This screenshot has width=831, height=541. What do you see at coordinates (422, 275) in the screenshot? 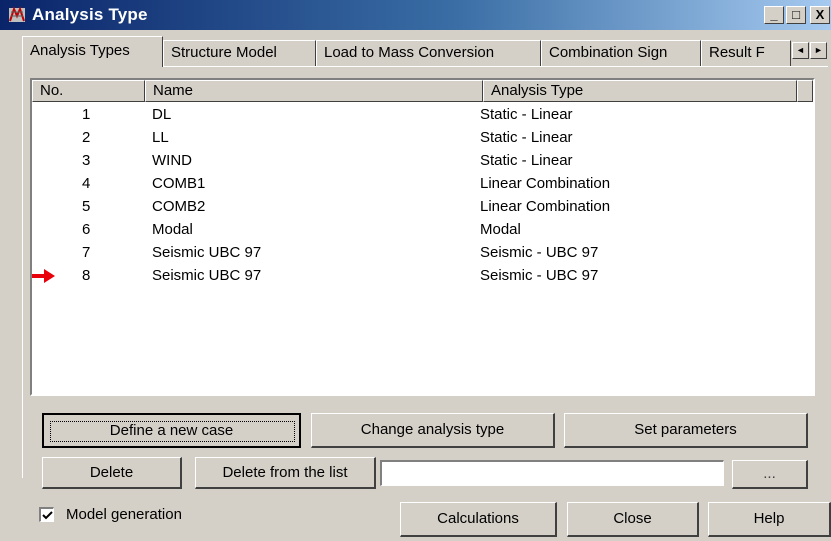
I see `table-row: 8 Seismic UBC 97 Seismic - UBC 97` at bounding box center [422, 275].